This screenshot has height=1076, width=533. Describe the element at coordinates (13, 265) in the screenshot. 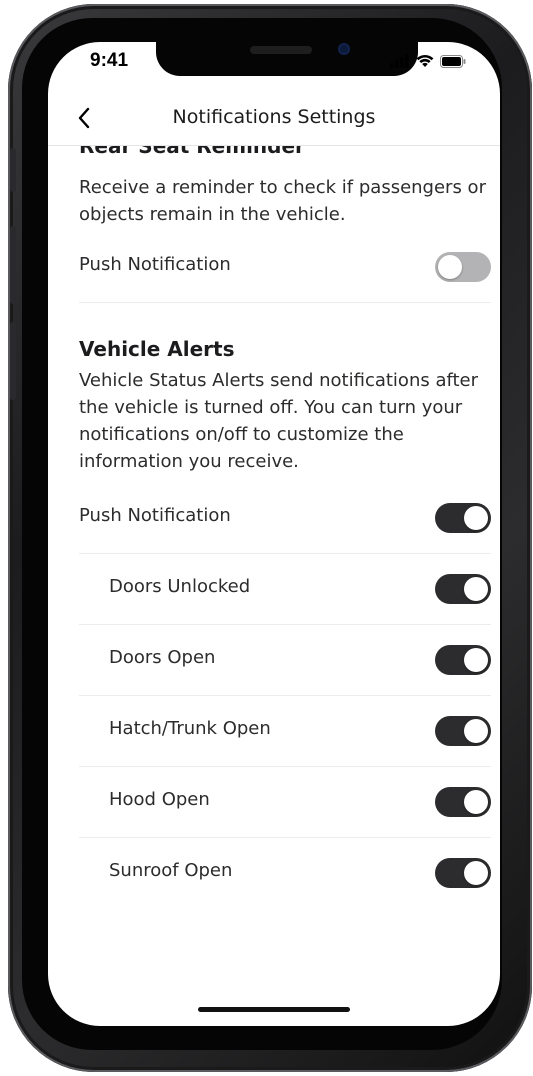

I see `volume-up-button` at that location.